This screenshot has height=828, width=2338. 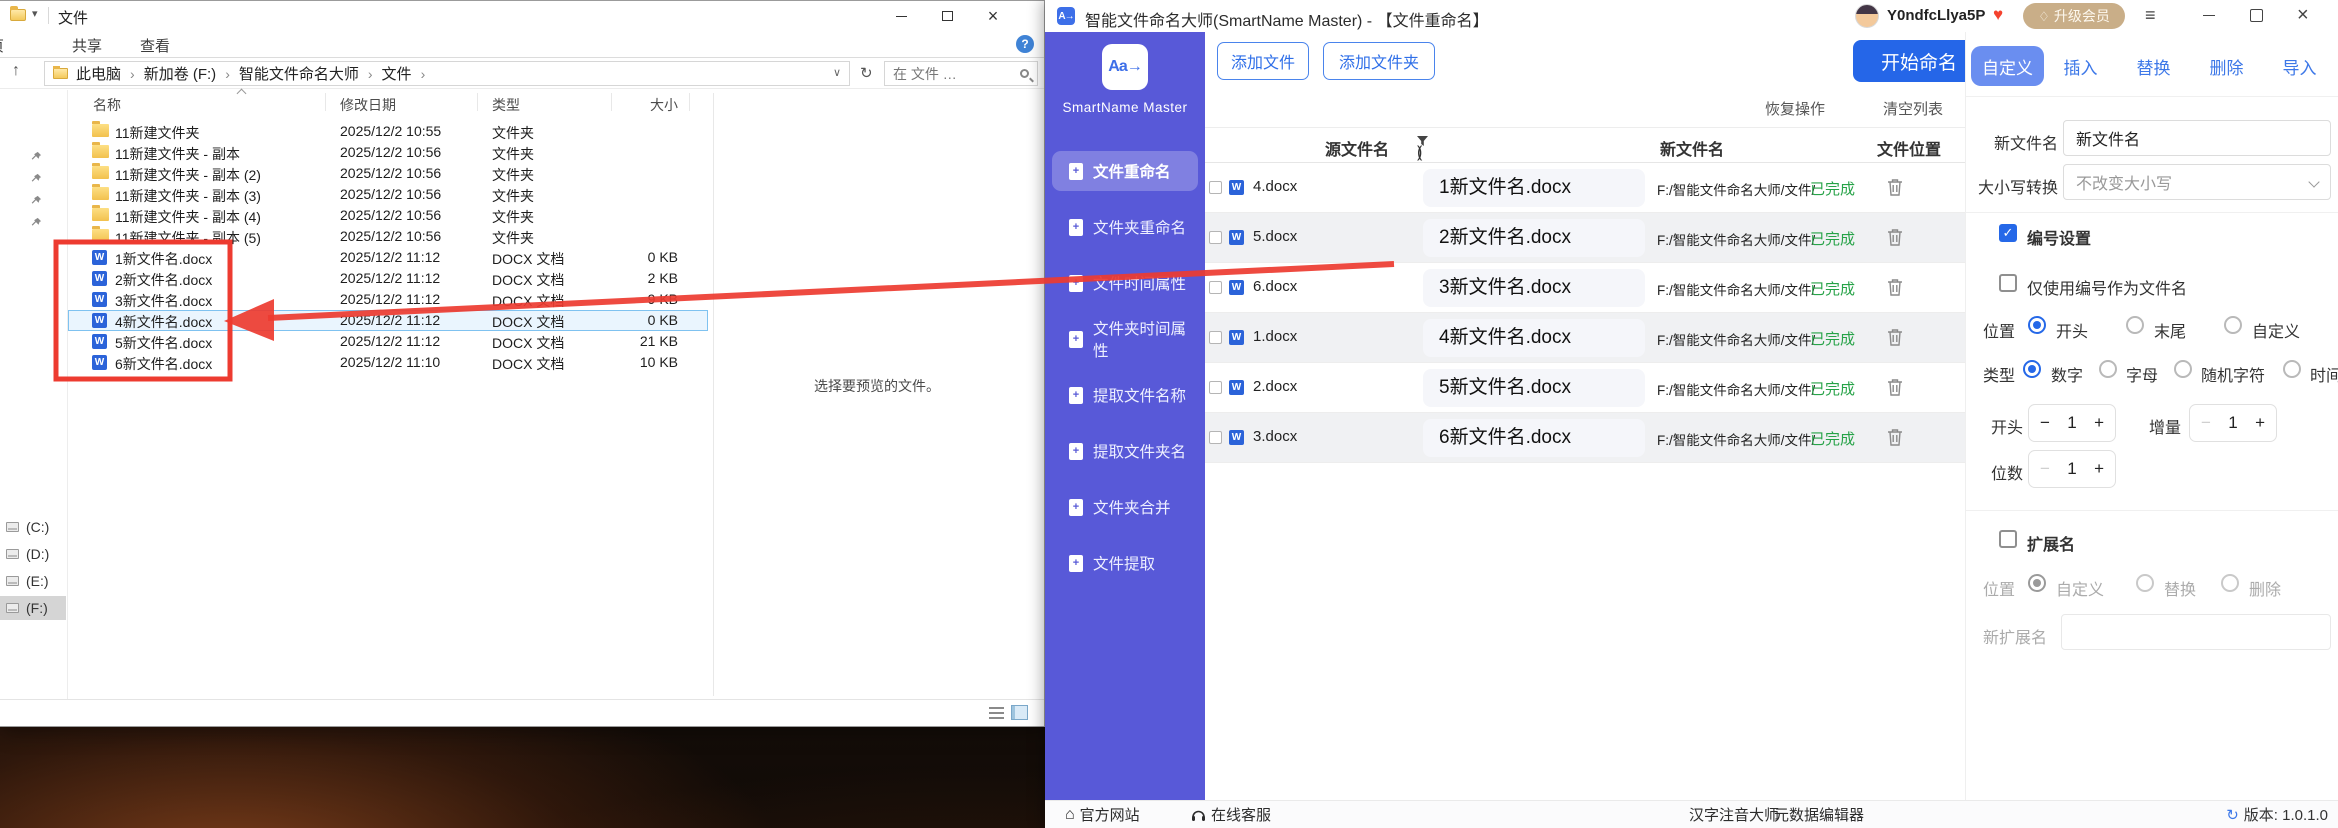 I want to click on rename-row: 3.docx 6新文件名.docx F:/智能文件命名大师/文件/6新 已完成, so click(x=1585, y=438).